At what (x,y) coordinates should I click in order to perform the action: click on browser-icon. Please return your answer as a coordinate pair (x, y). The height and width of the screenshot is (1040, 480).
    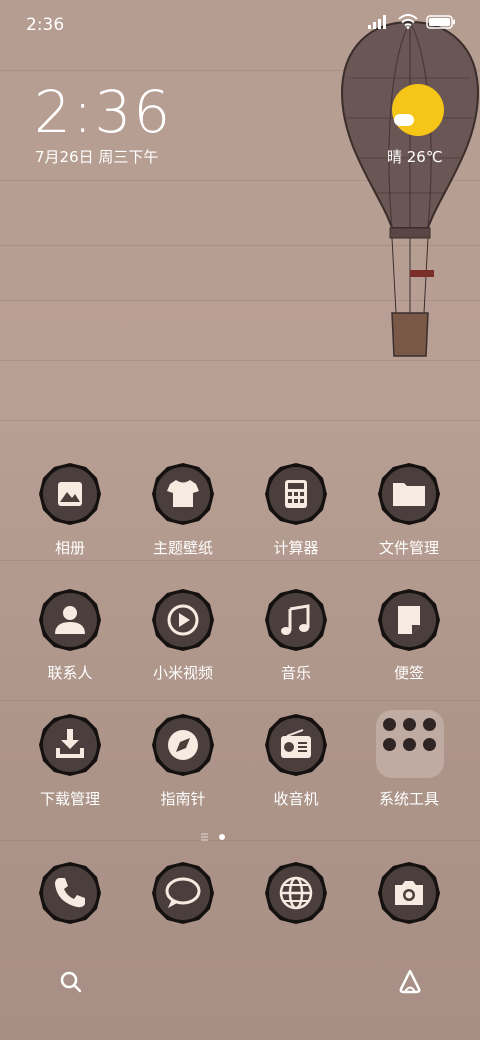
    Looking at the image, I should click on (296, 893).